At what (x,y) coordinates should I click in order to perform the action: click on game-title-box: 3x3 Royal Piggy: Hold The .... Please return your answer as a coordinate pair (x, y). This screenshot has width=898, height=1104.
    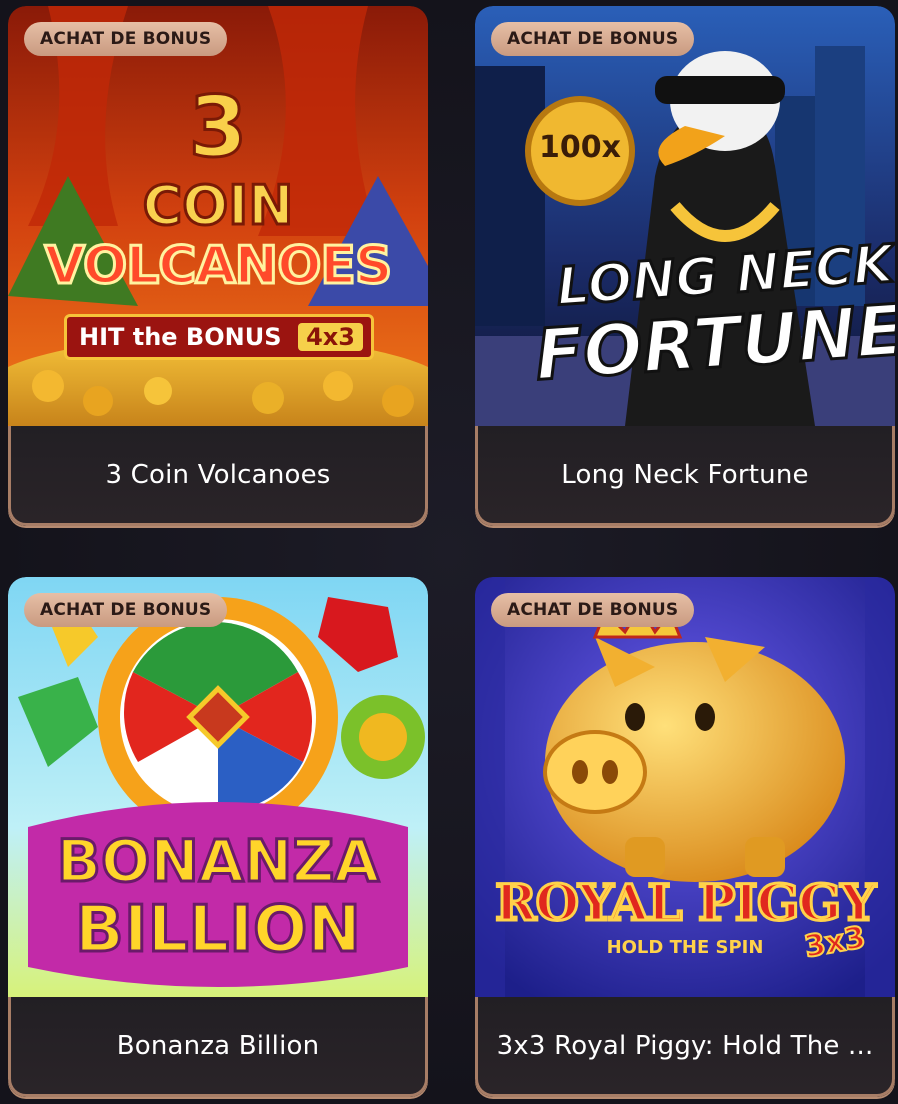
    Looking at the image, I should click on (685, 1047).